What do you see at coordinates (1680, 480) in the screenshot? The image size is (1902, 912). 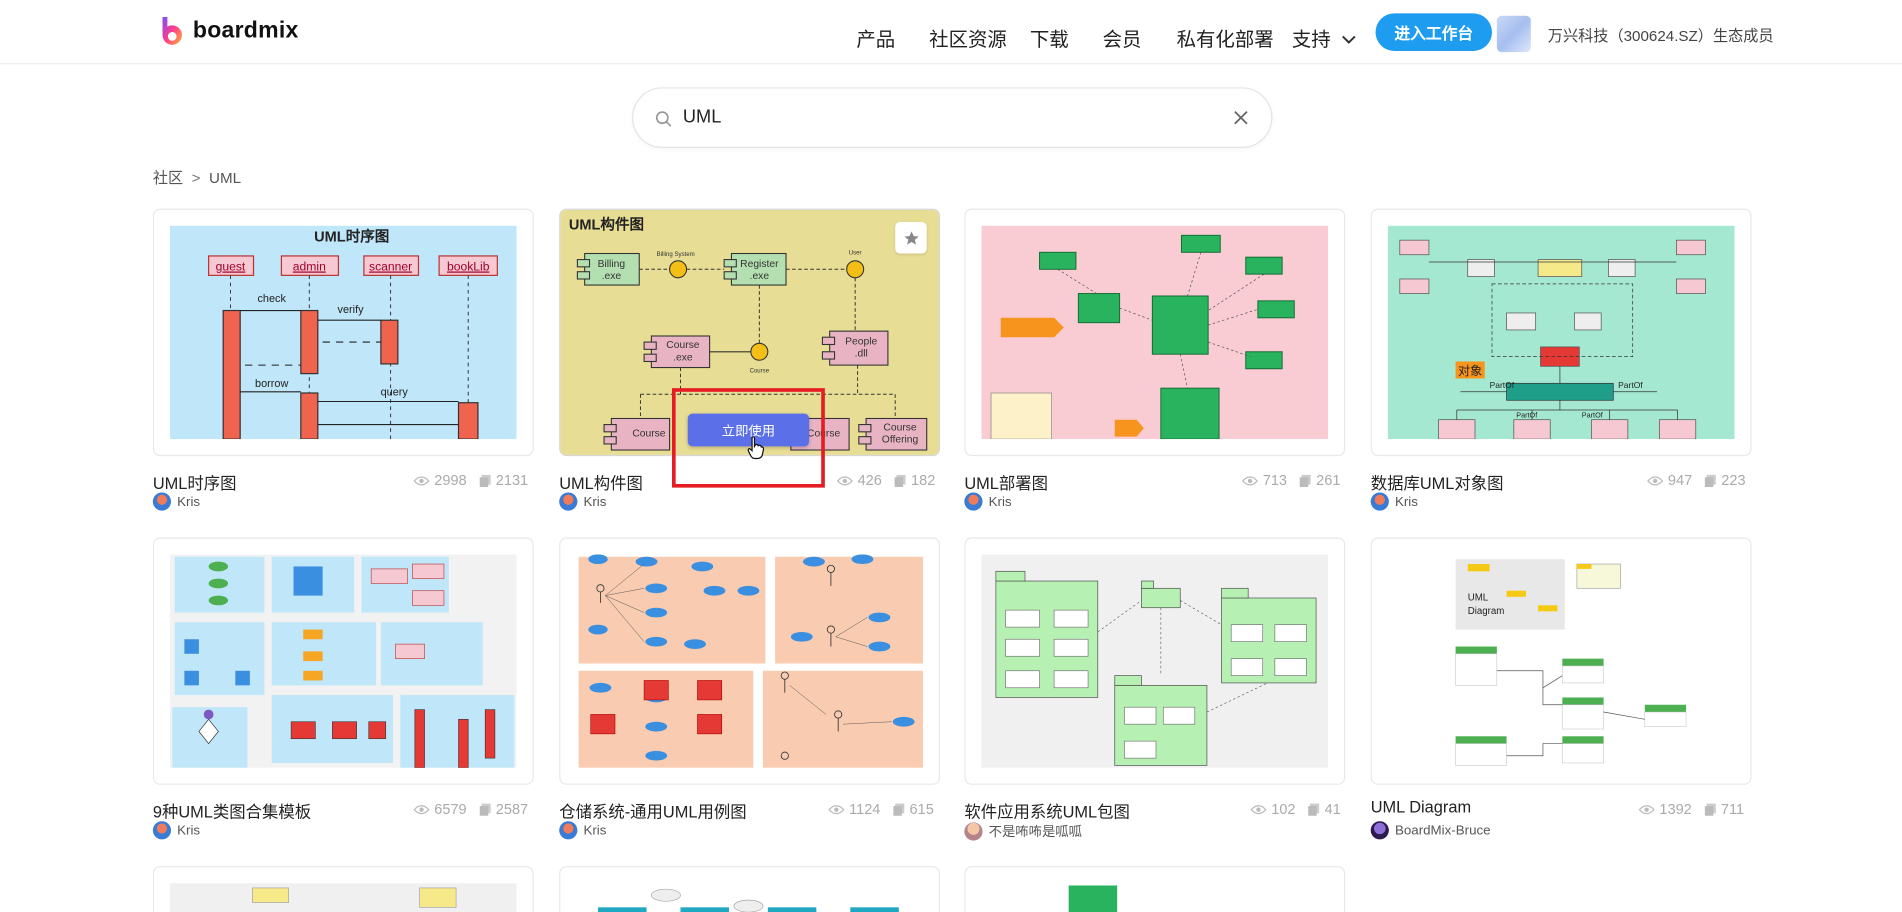 I see `view-count: 947` at bounding box center [1680, 480].